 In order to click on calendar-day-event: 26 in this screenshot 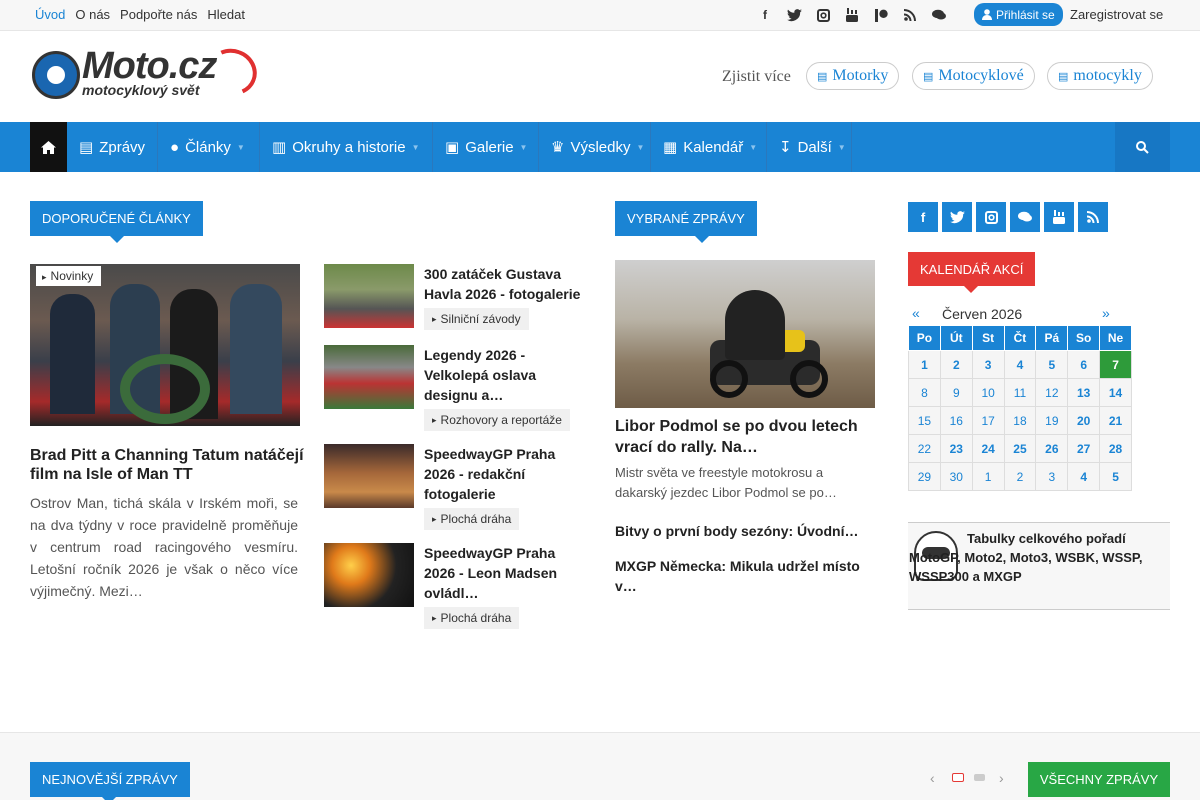, I will do `click(1052, 448)`.